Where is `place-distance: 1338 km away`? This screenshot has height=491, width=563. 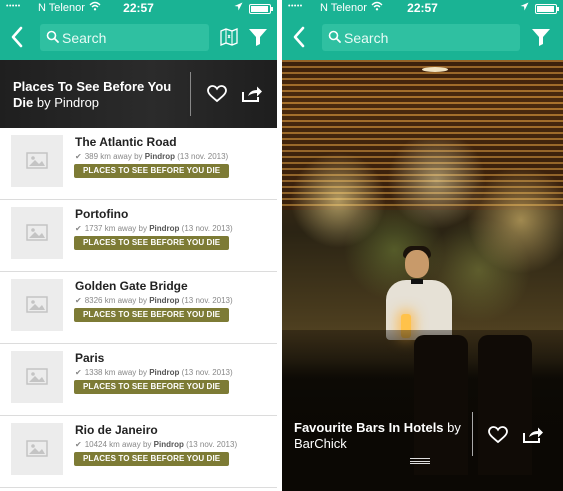 place-distance: 1338 km away is located at coordinates (110, 372).